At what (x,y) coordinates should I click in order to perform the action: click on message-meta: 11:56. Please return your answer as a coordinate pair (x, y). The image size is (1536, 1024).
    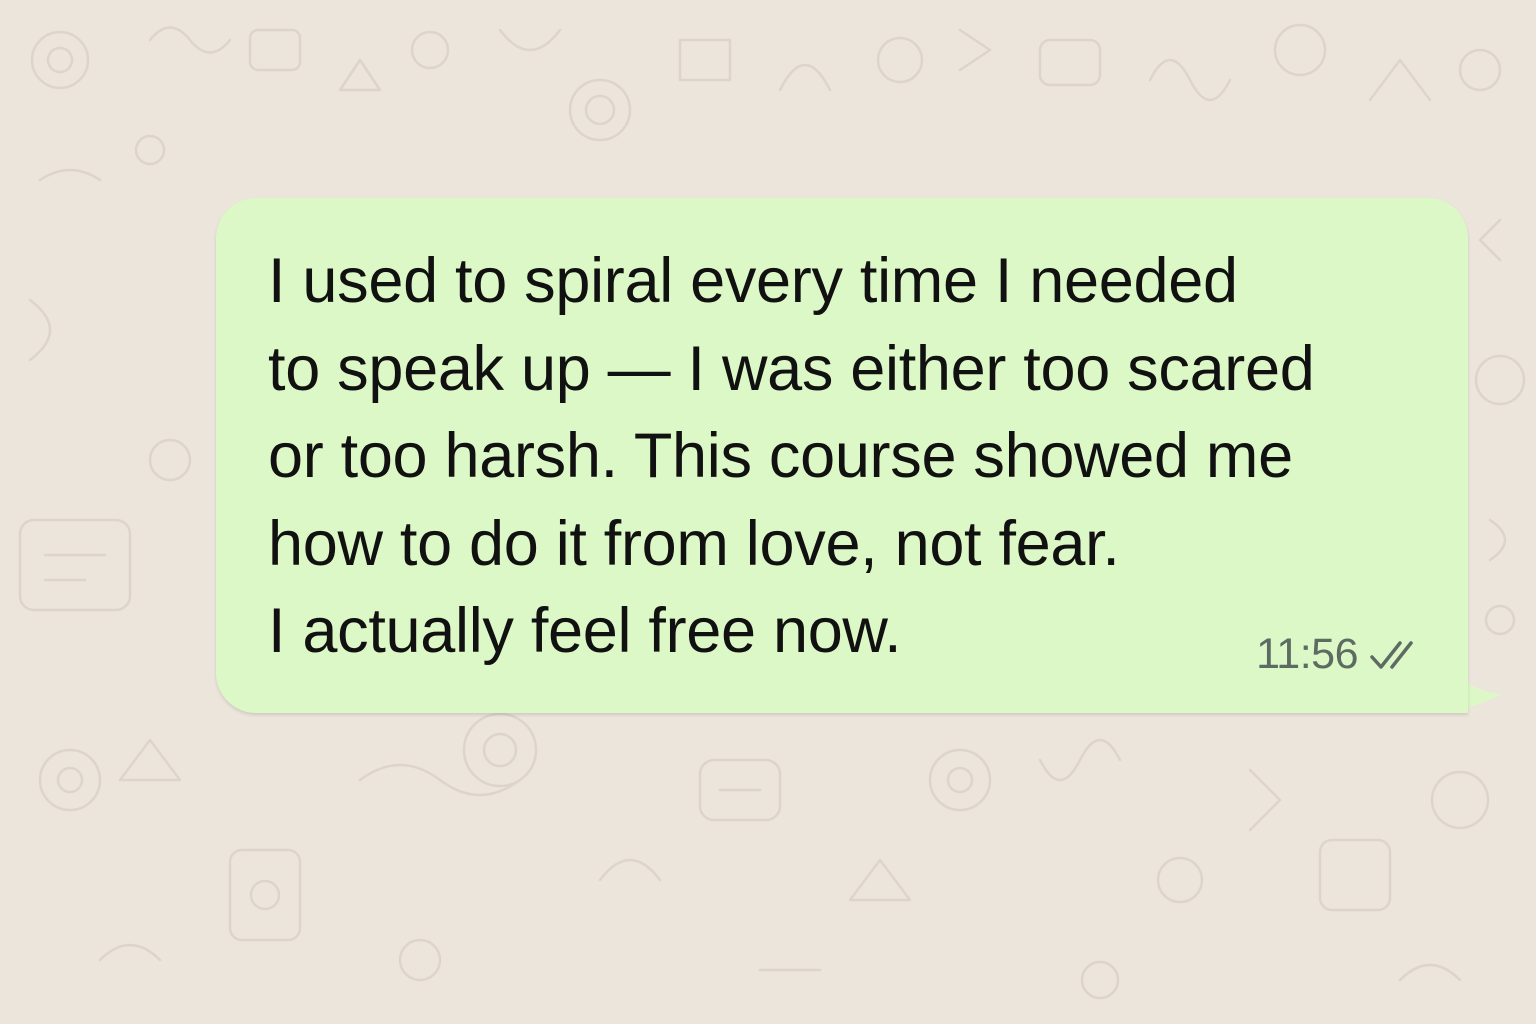
    Looking at the image, I should click on (1342, 654).